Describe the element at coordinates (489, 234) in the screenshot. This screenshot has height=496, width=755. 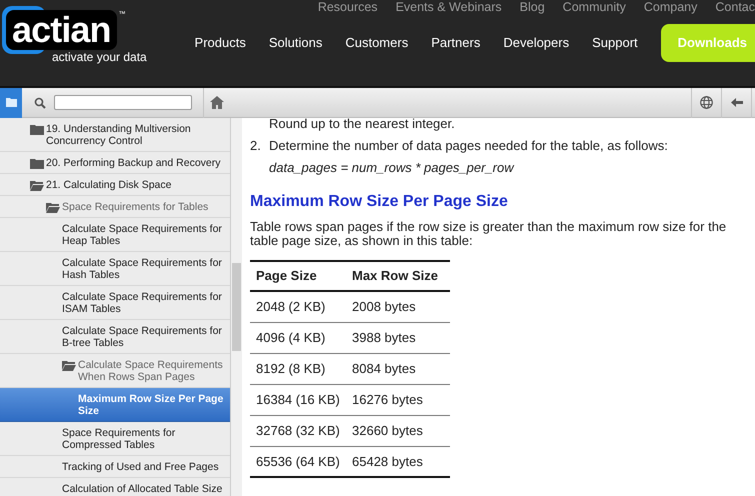
I see `paragraph: Table rows span pages if the row size is greater than the maximum row size for the table page size, as shown in this table:` at that location.